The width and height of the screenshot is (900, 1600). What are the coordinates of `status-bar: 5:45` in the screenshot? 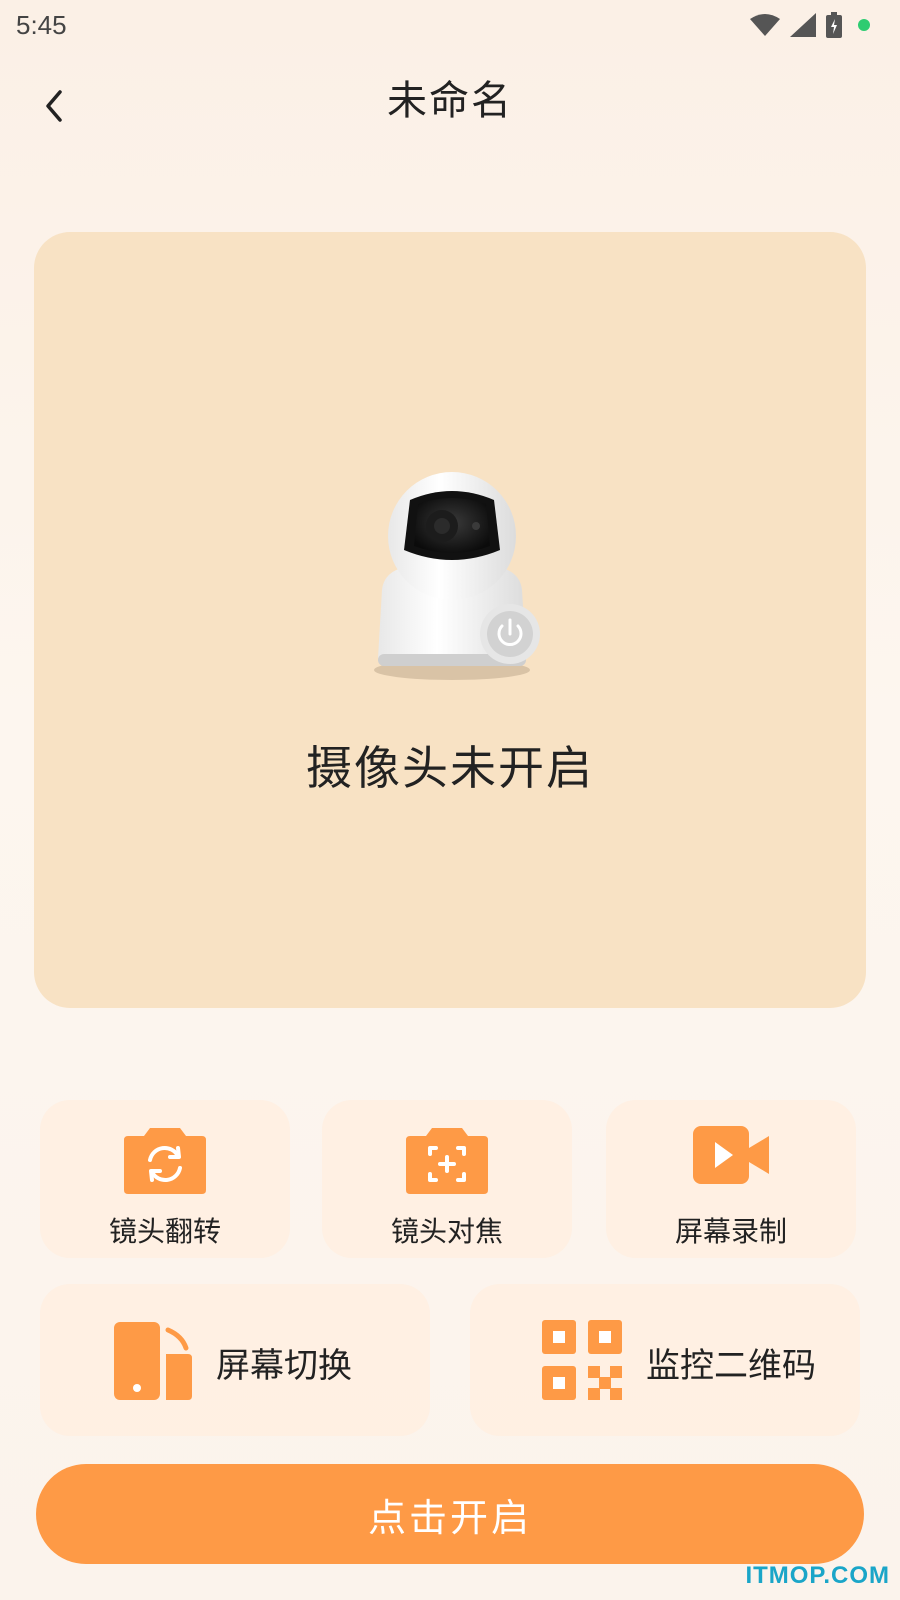 It's located at (450, 25).